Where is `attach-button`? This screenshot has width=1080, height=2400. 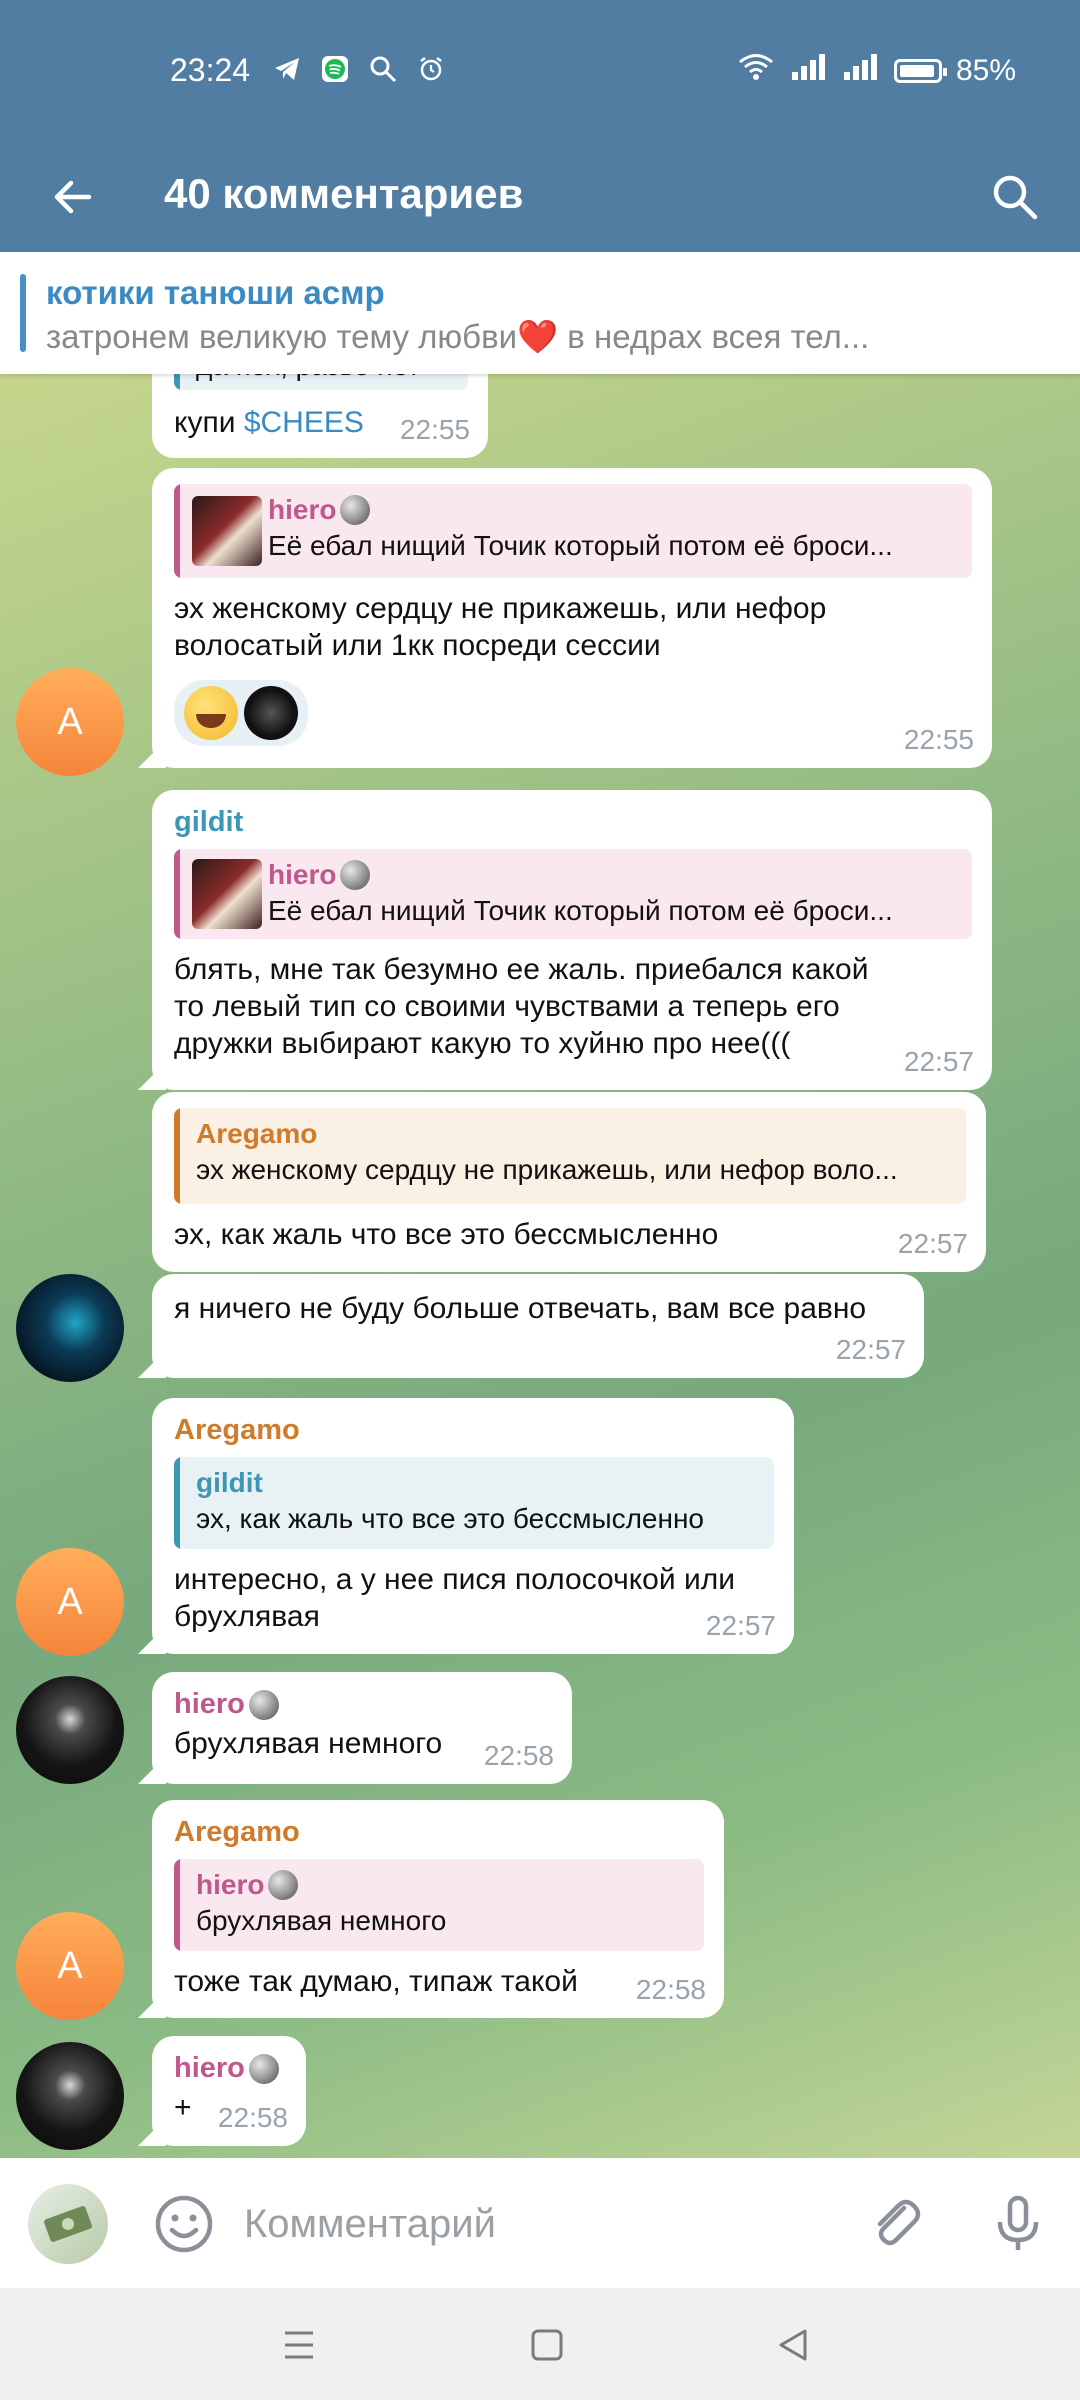 attach-button is located at coordinates (896, 2224).